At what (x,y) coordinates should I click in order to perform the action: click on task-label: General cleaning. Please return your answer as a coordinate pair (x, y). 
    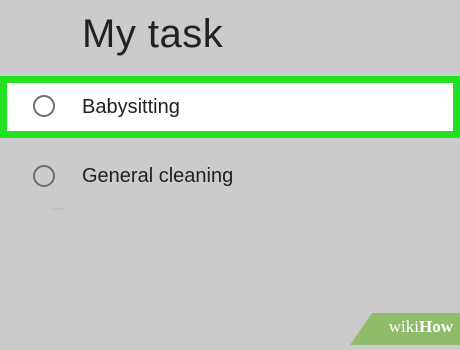
    Looking at the image, I should click on (158, 176).